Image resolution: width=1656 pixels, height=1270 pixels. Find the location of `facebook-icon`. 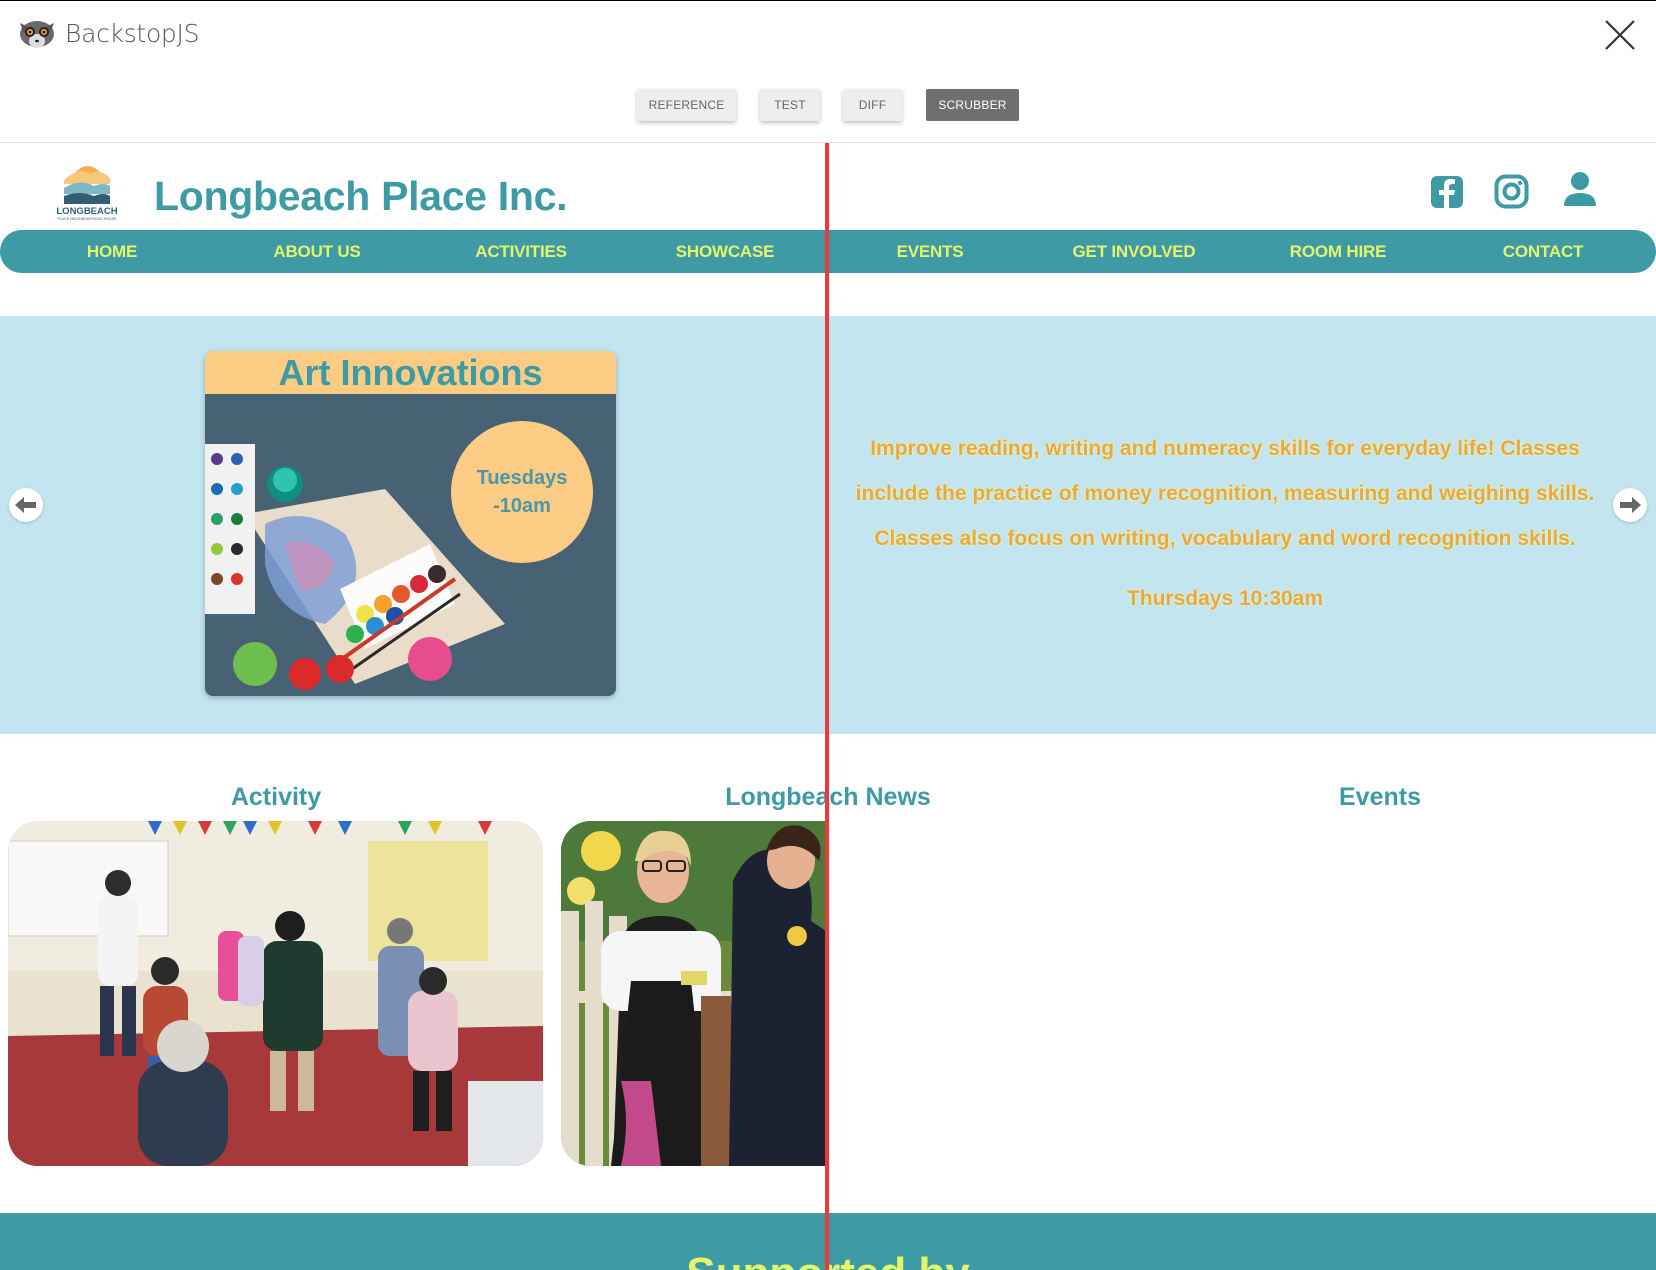

facebook-icon is located at coordinates (1447, 191).